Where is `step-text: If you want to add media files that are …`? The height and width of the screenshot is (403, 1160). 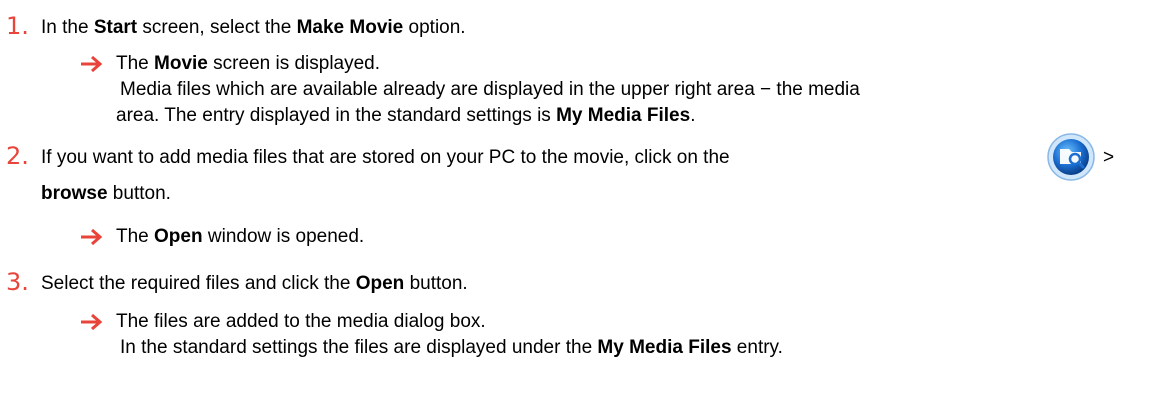 step-text: If you want to add media files that are … is located at coordinates (385, 157).